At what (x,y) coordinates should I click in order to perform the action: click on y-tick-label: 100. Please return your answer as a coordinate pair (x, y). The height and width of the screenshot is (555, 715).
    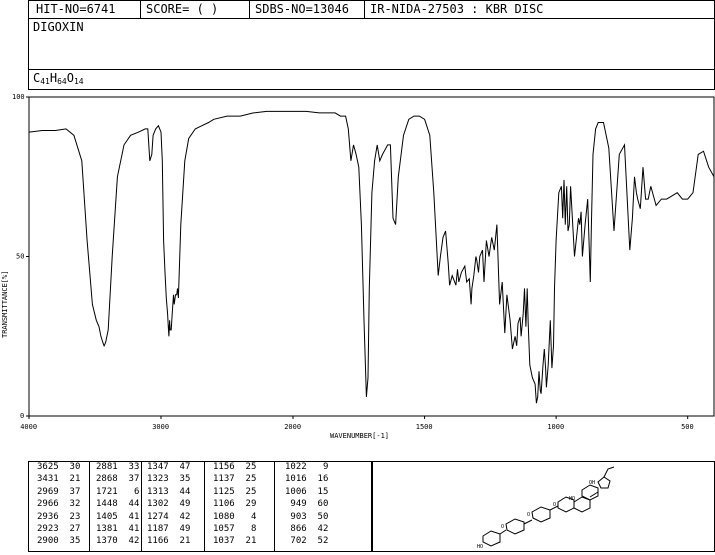
    Looking at the image, I should click on (18, 97).